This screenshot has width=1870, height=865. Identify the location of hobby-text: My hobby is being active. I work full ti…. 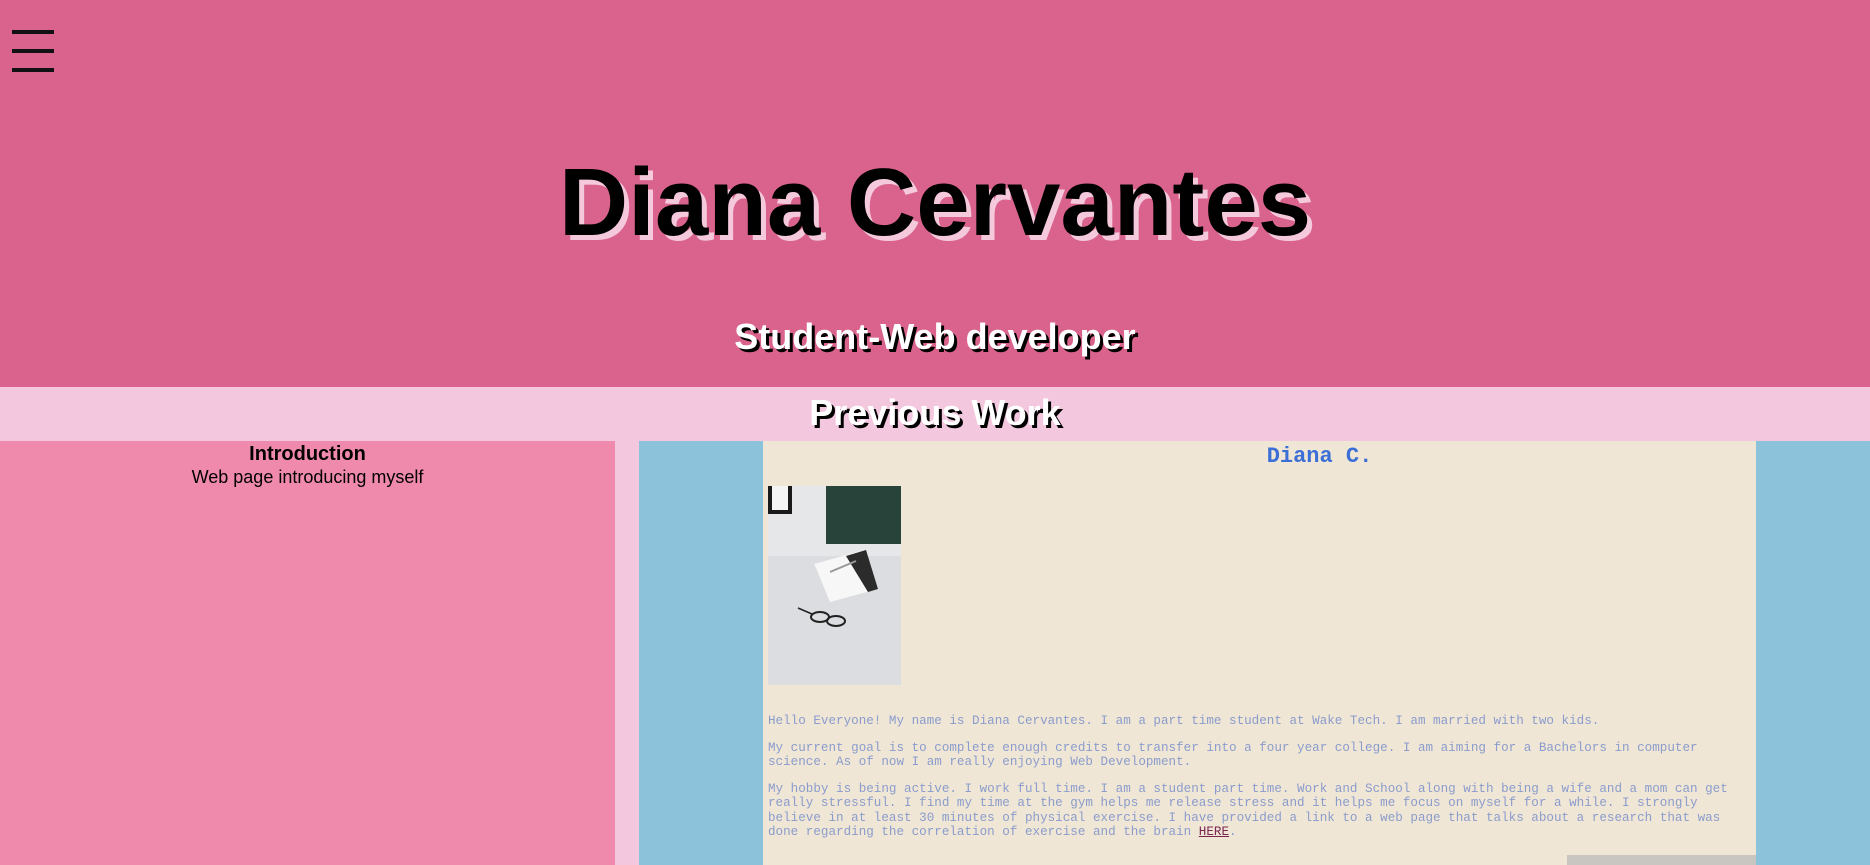
(1248, 810).